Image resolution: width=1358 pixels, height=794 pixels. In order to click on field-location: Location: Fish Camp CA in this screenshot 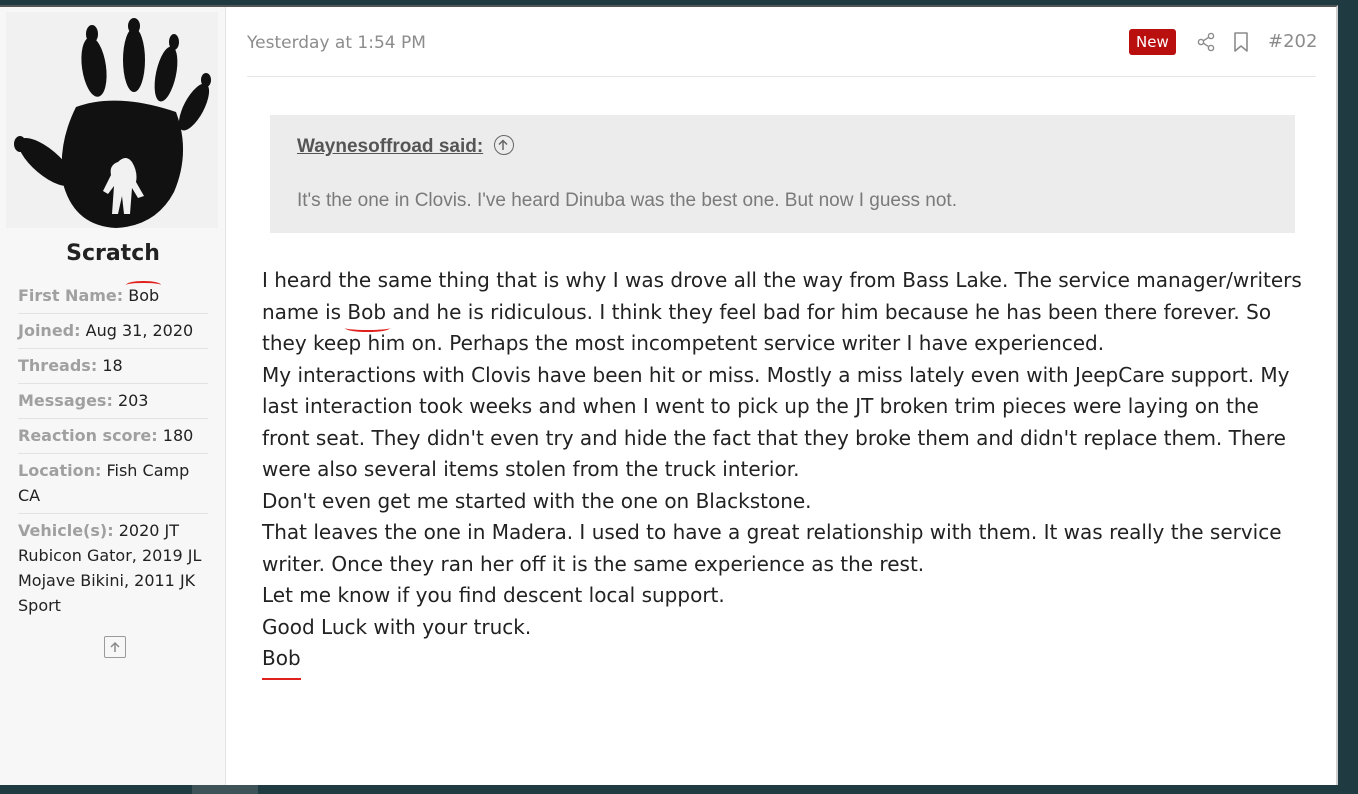, I will do `click(113, 484)`.